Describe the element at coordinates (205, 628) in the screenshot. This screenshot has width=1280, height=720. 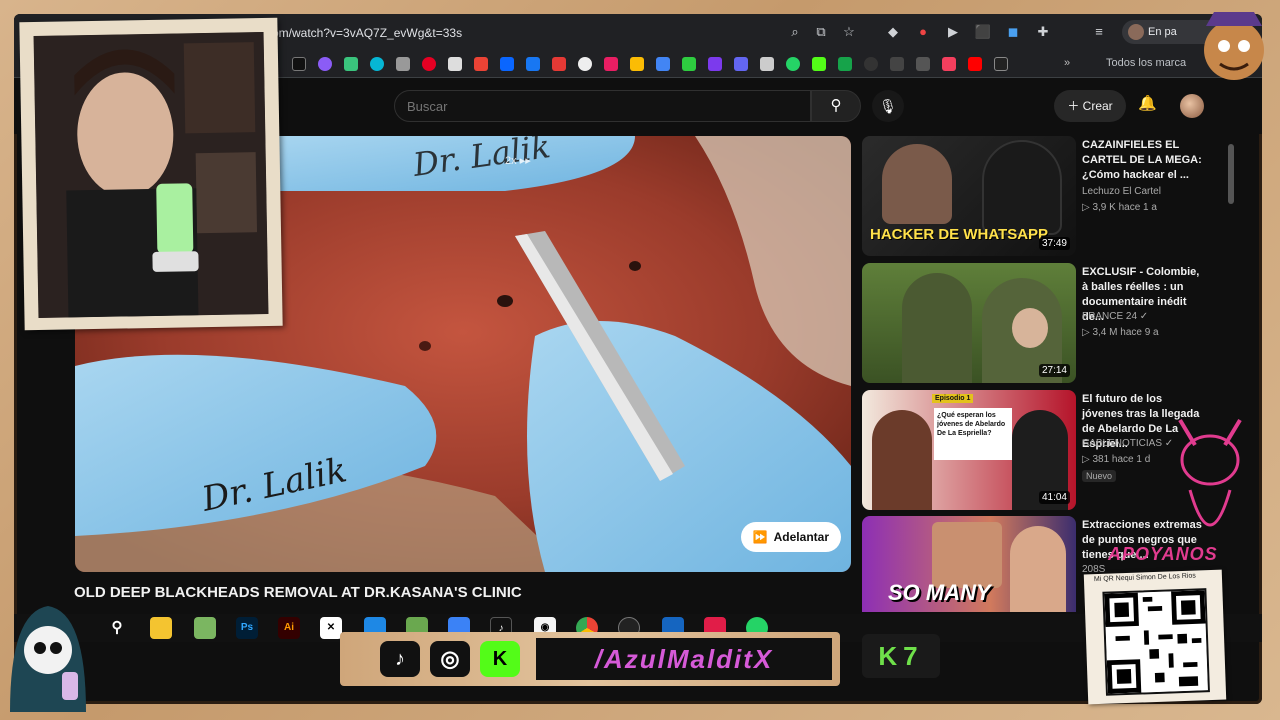
I see `app-icon` at that location.